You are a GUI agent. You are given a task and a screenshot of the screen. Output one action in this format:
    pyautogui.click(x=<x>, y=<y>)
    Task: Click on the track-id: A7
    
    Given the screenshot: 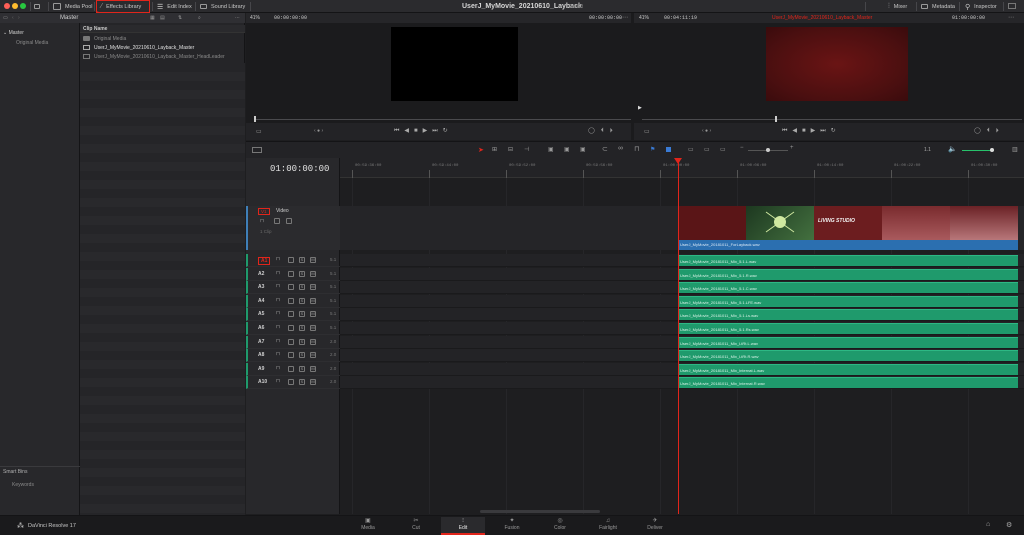 What is the action you would take?
    pyautogui.click(x=261, y=342)
    